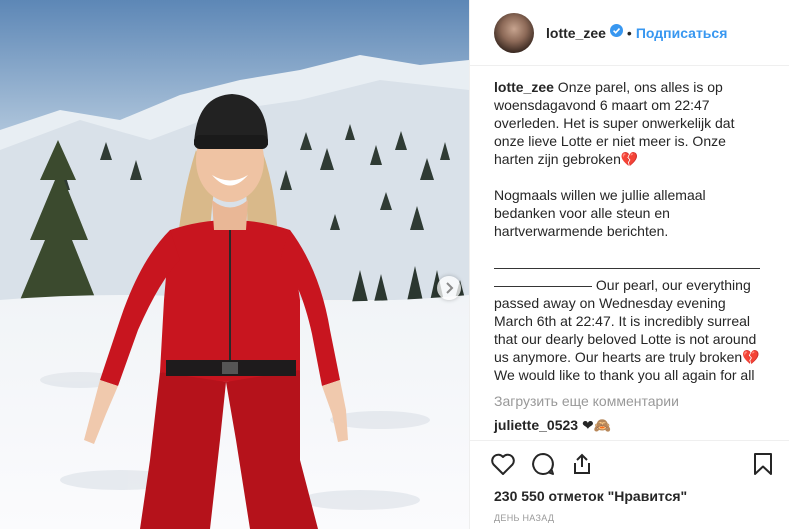 The image size is (789, 529). Describe the element at coordinates (536, 425) in the screenshot. I see `comment-username: juliette_0523` at that location.